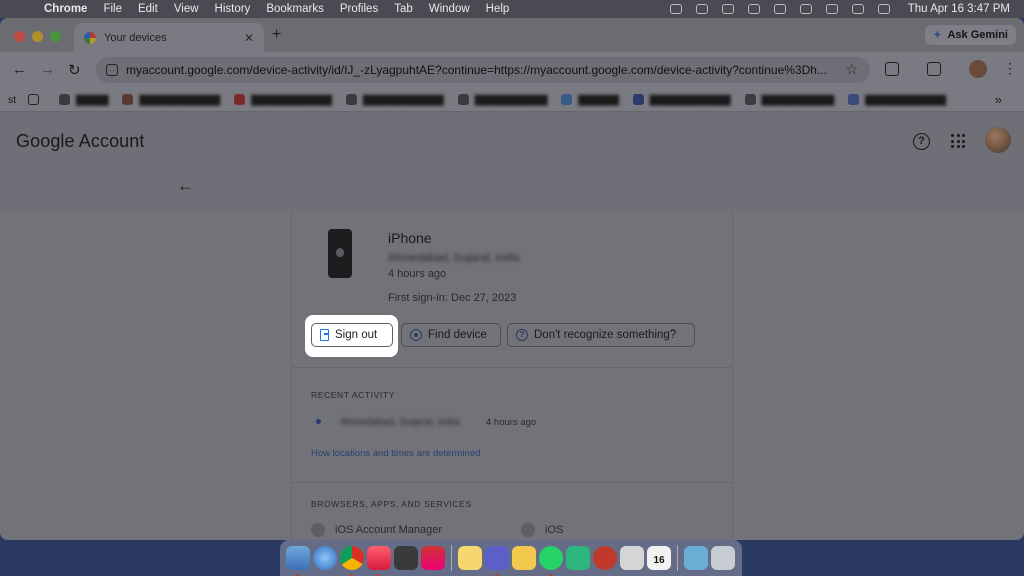 This screenshot has height=576, width=1024. I want to click on gemini-spark-icon: ✦, so click(937, 35).